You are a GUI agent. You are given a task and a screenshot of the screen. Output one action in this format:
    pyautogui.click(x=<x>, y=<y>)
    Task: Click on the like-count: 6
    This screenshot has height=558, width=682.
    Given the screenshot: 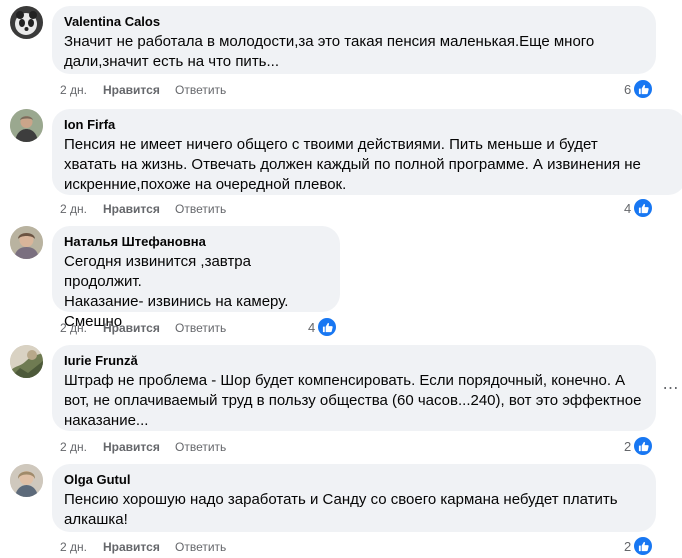 What is the action you would take?
    pyautogui.click(x=639, y=89)
    